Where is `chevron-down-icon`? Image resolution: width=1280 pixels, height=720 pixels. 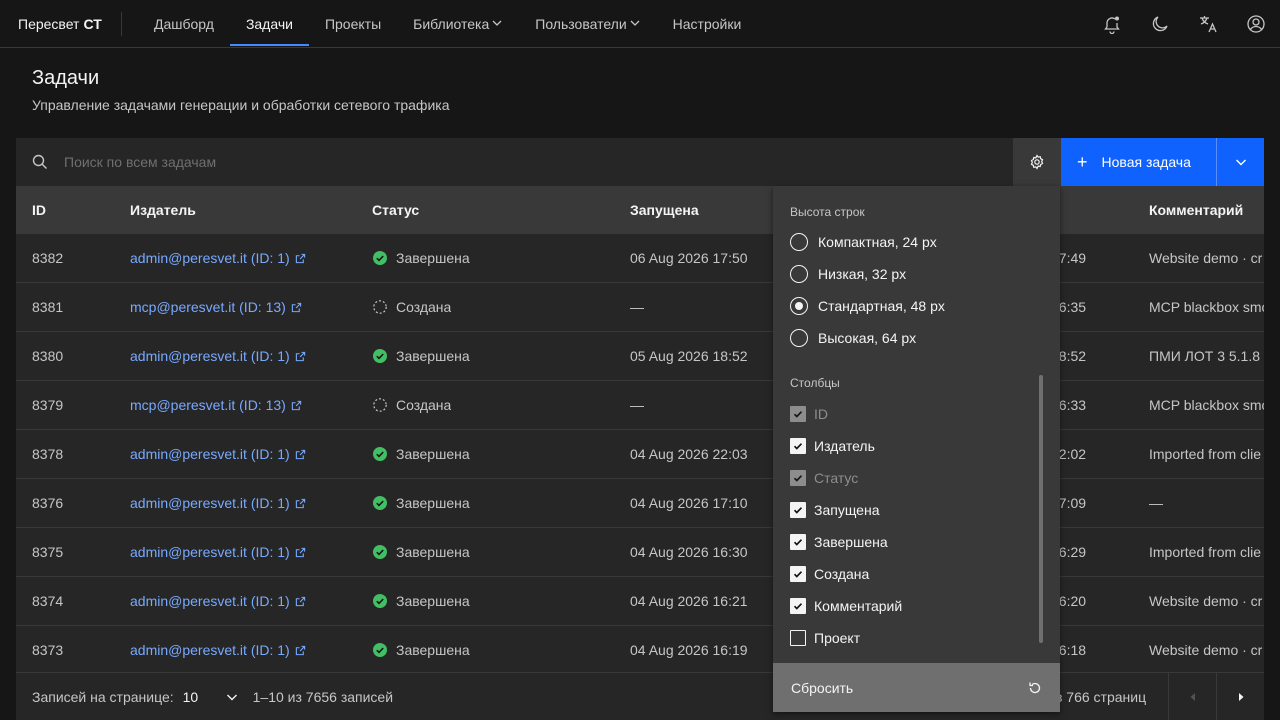
chevron-down-icon is located at coordinates (231, 697).